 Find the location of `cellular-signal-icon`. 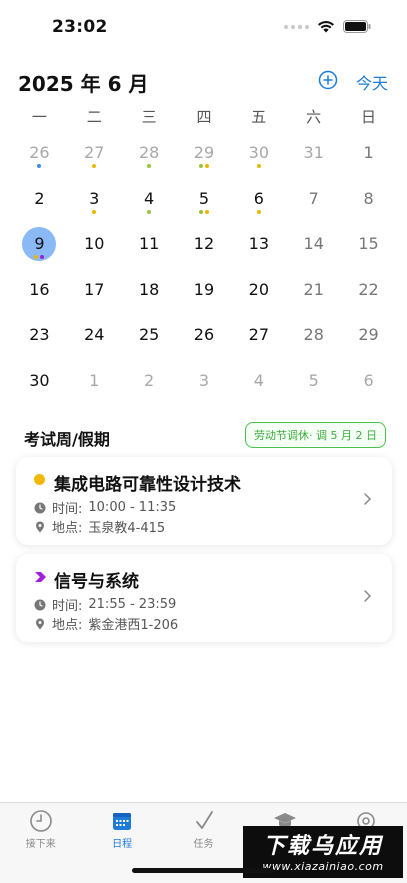

cellular-signal-icon is located at coordinates (296, 26).